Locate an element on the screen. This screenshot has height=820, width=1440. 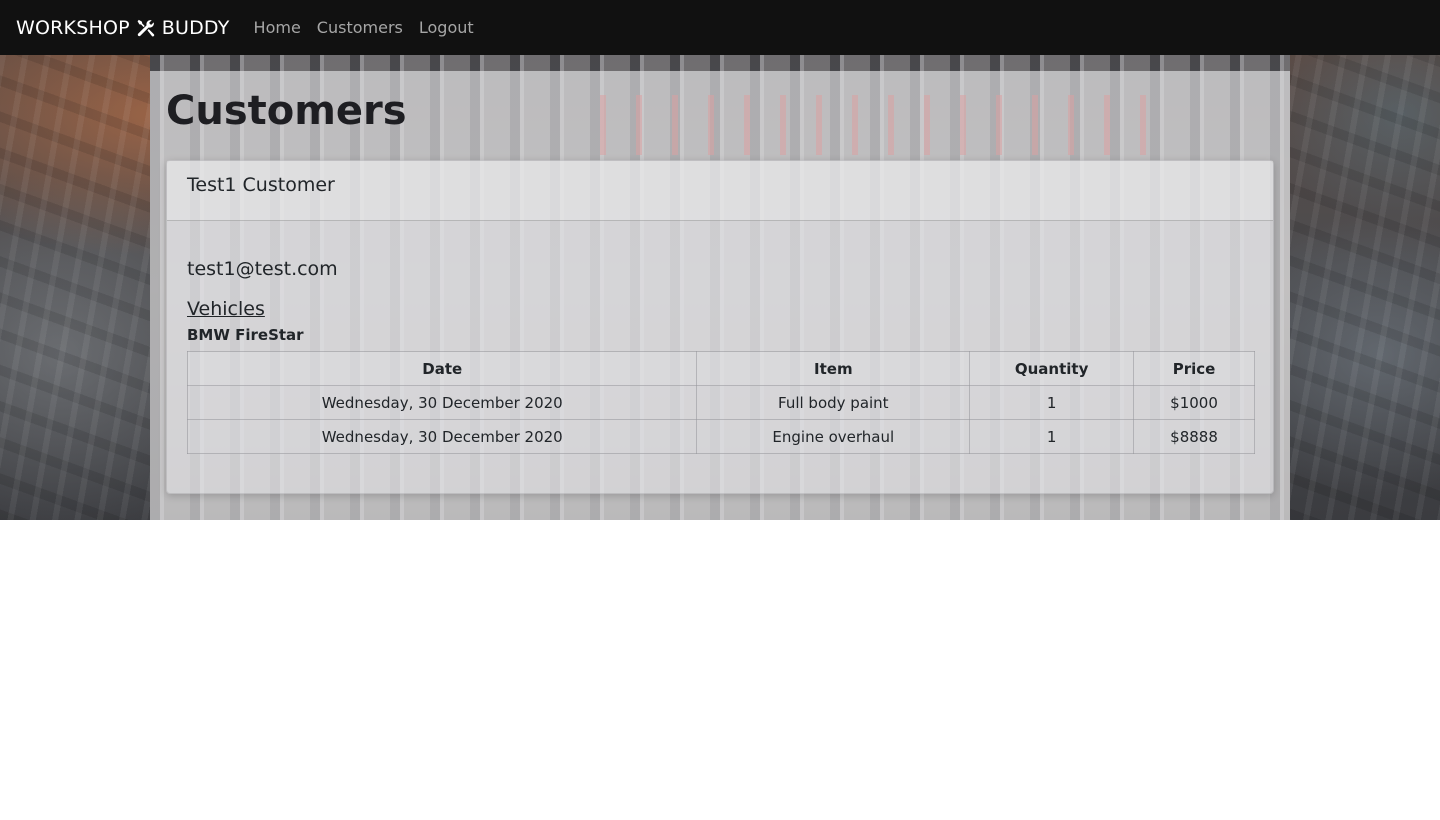
cell-item: Engine overhaul is located at coordinates (833, 436).